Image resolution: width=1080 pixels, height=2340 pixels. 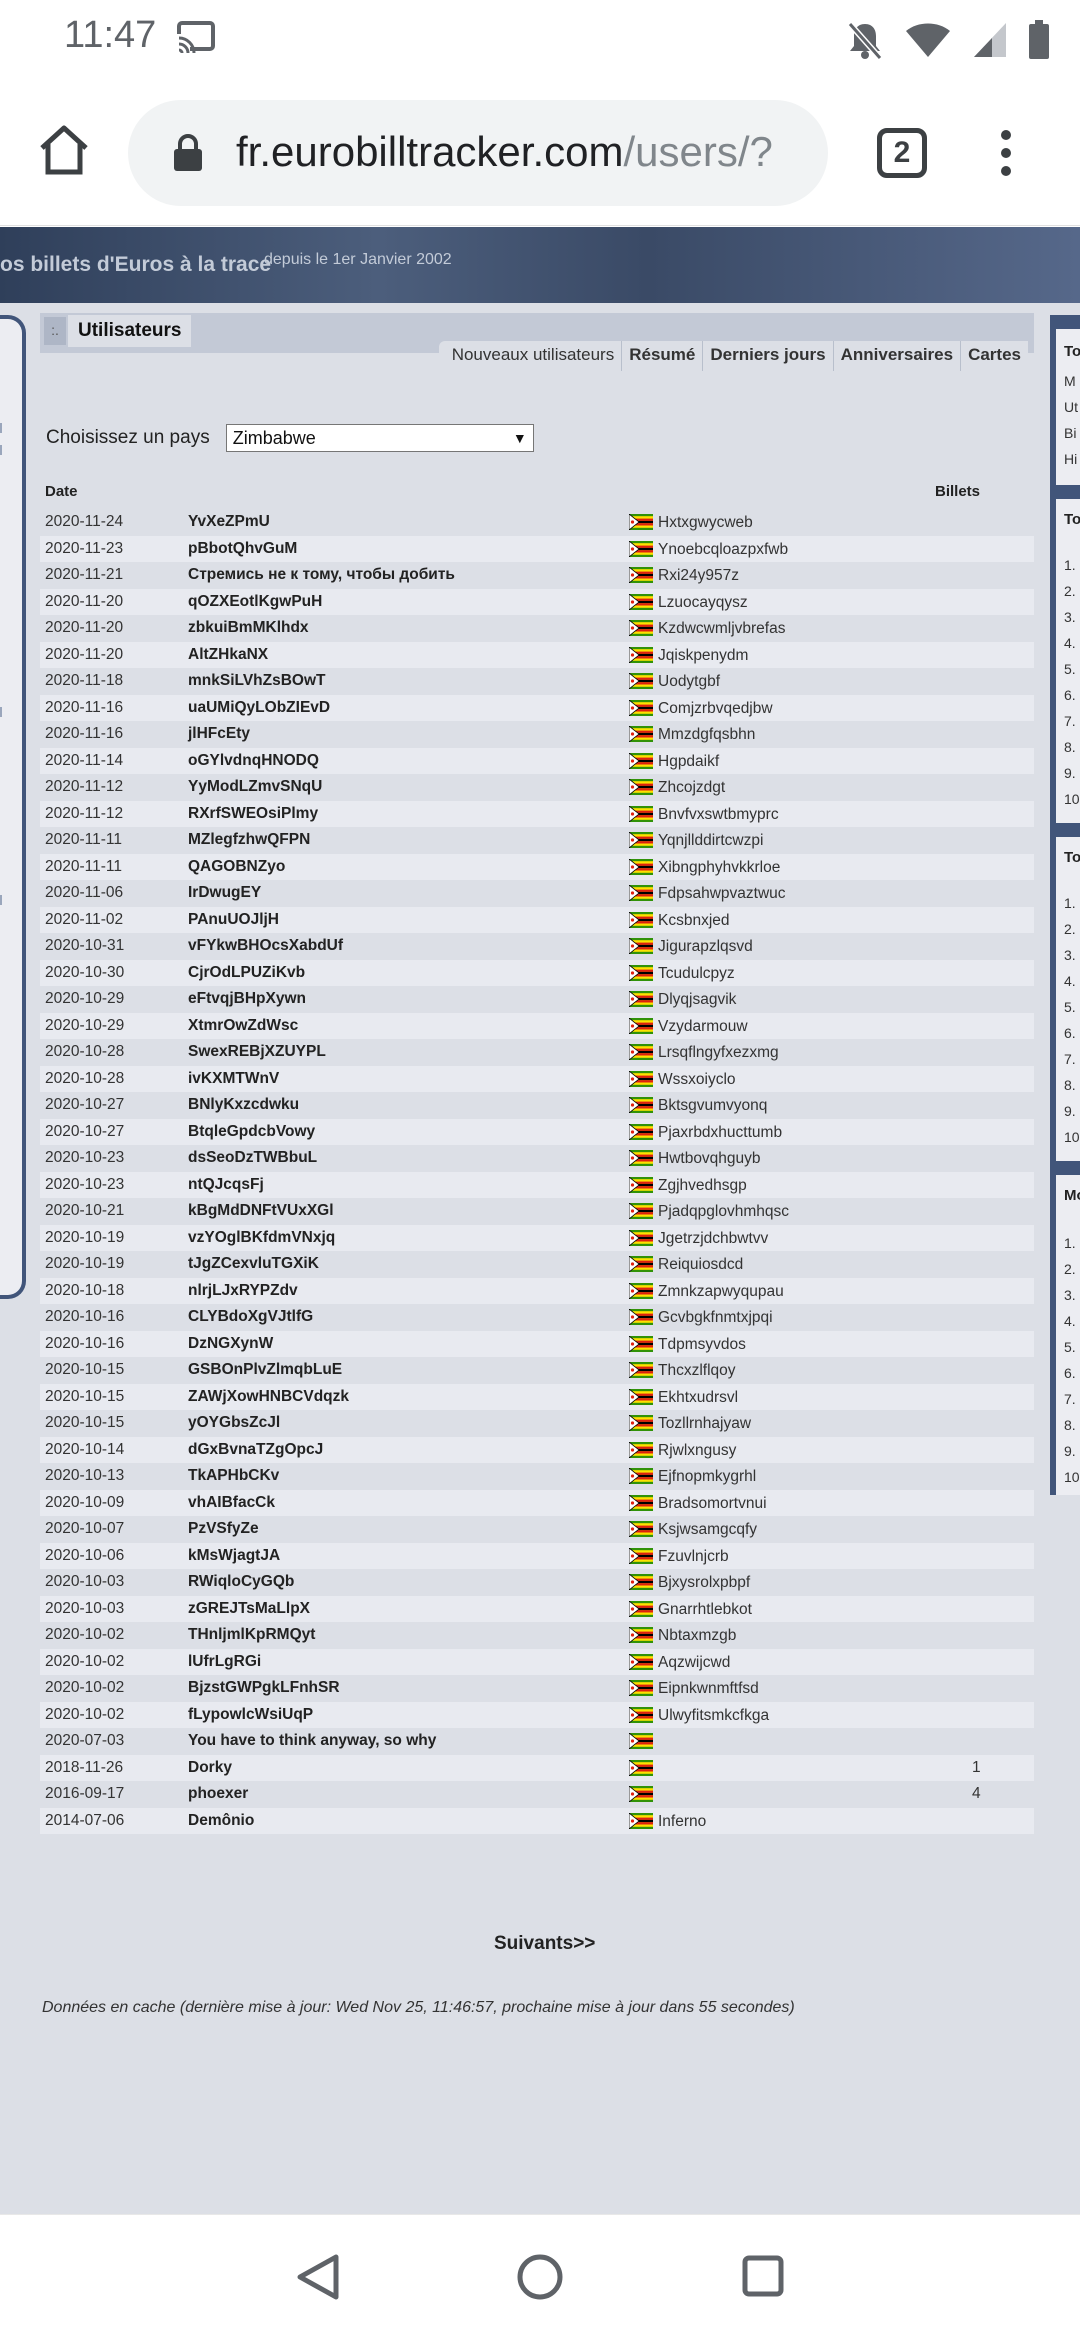 I want to click on row-username: lUfrLgRGi, so click(x=224, y=1662).